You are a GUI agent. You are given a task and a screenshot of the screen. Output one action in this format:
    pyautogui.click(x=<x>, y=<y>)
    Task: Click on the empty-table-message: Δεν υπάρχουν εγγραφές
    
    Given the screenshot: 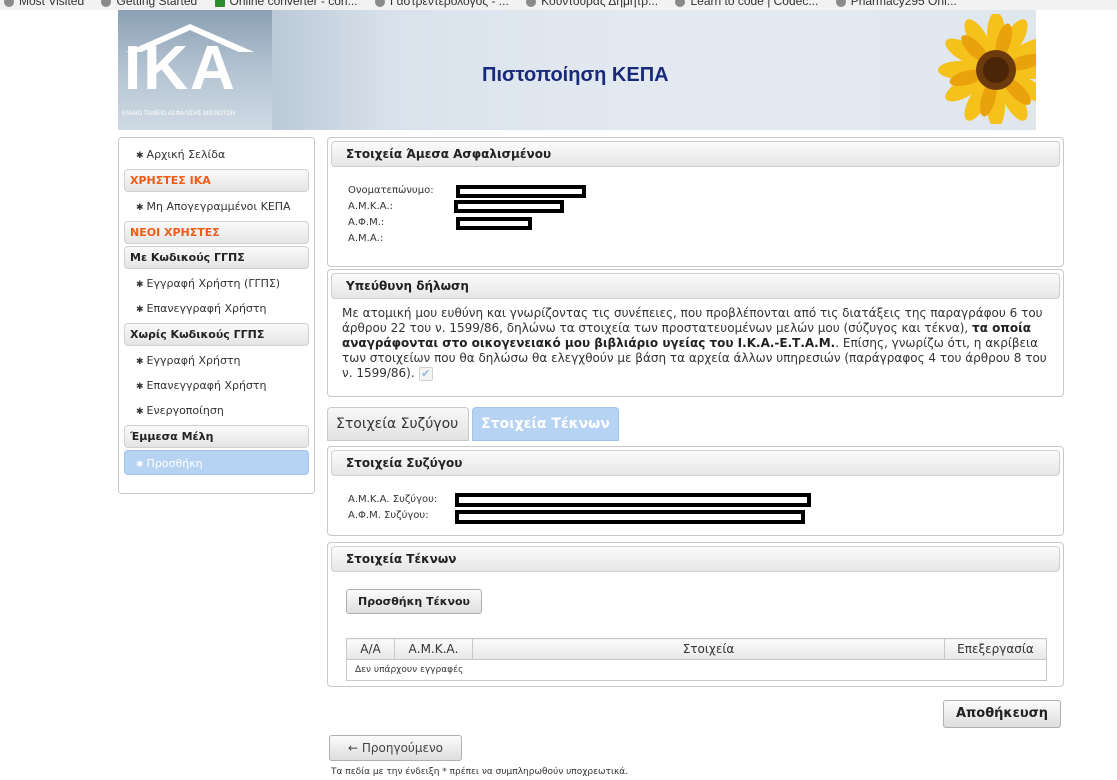 What is the action you would take?
    pyautogui.click(x=696, y=670)
    